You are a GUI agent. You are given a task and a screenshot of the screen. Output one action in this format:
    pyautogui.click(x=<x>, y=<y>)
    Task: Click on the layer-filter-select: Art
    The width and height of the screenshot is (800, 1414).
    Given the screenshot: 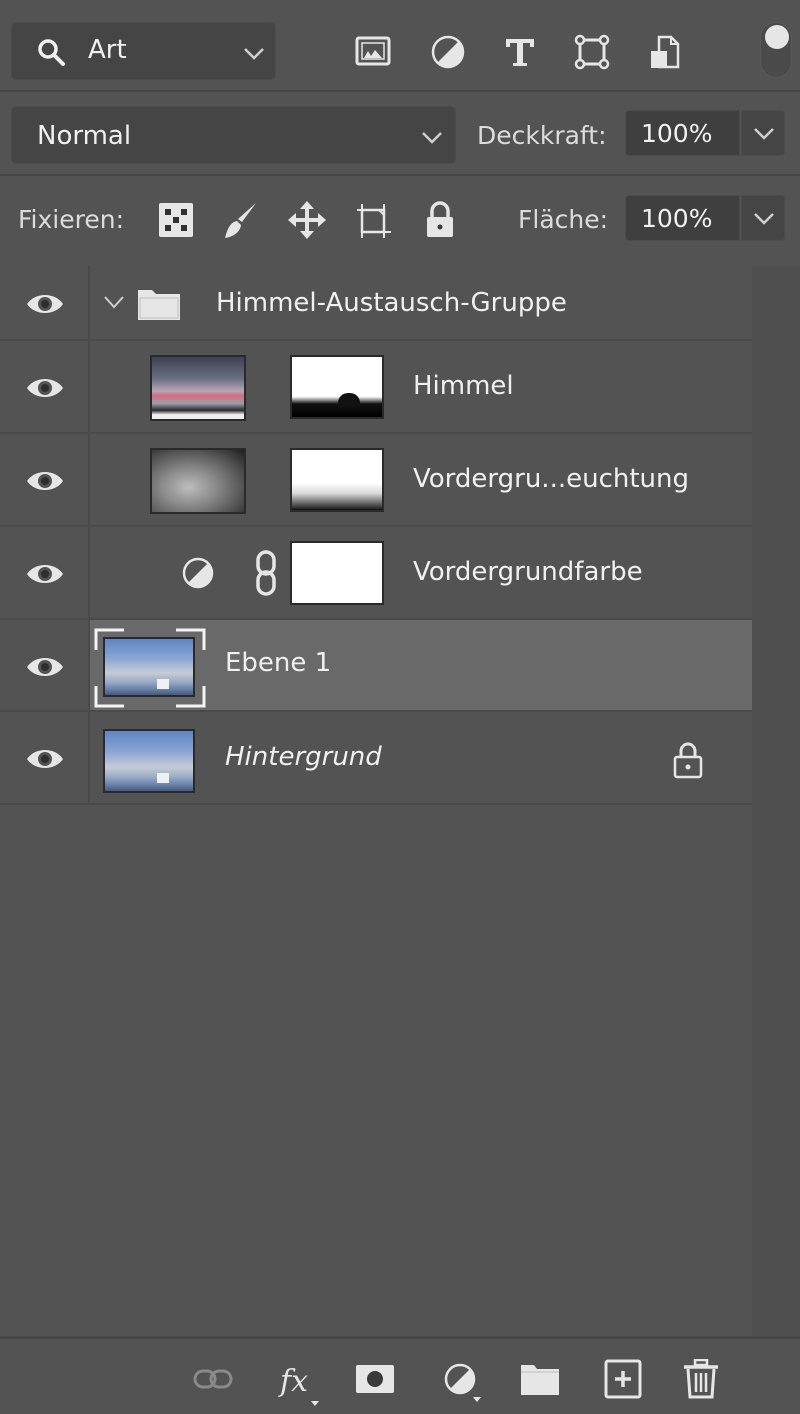 What is the action you would take?
    pyautogui.click(x=143, y=51)
    